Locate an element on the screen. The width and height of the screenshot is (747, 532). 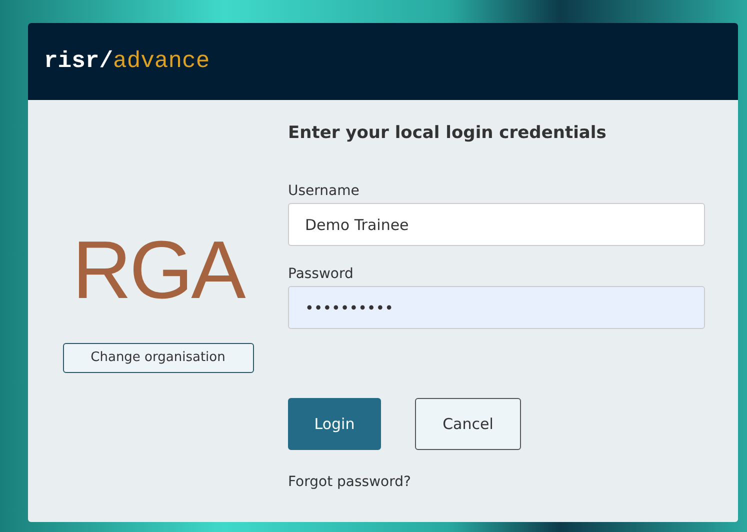
forgot-password-link: Forgot password? is located at coordinates (349, 482).